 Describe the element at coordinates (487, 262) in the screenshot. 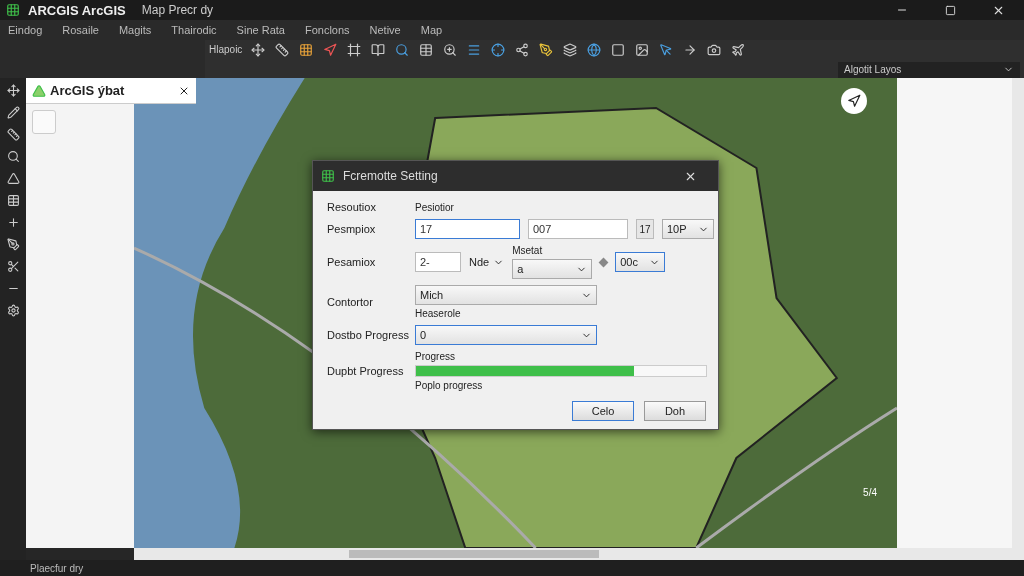

I see `dropdown: Nde` at that location.